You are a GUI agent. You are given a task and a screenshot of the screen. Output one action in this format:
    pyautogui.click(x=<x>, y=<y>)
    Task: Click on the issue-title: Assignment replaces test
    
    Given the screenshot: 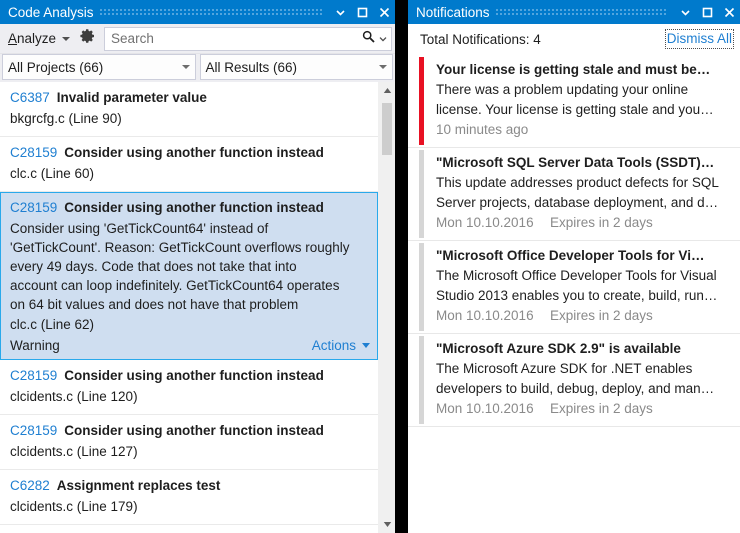 What is the action you would take?
    pyautogui.click(x=138, y=485)
    